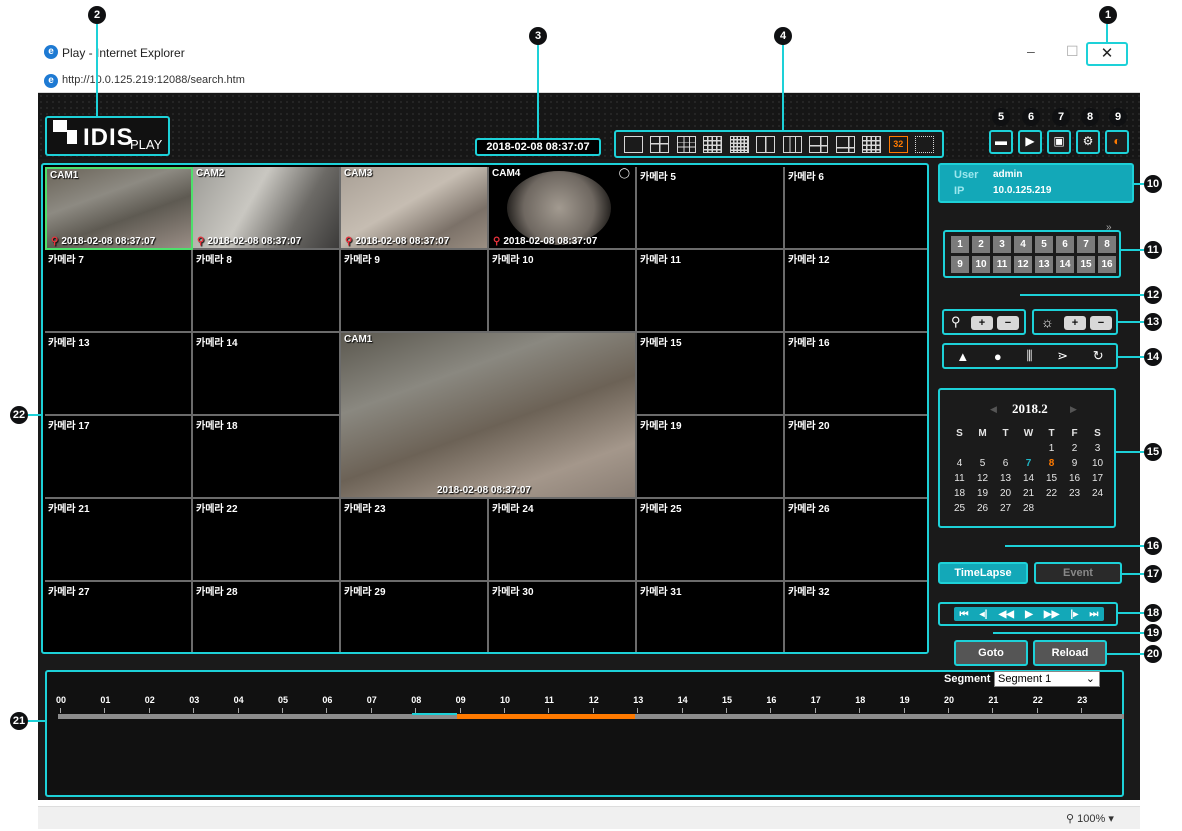 Image resolution: width=1182 pixels, height=831 pixels. I want to click on fast-forward-icon: ▶▶, so click(1051, 614).